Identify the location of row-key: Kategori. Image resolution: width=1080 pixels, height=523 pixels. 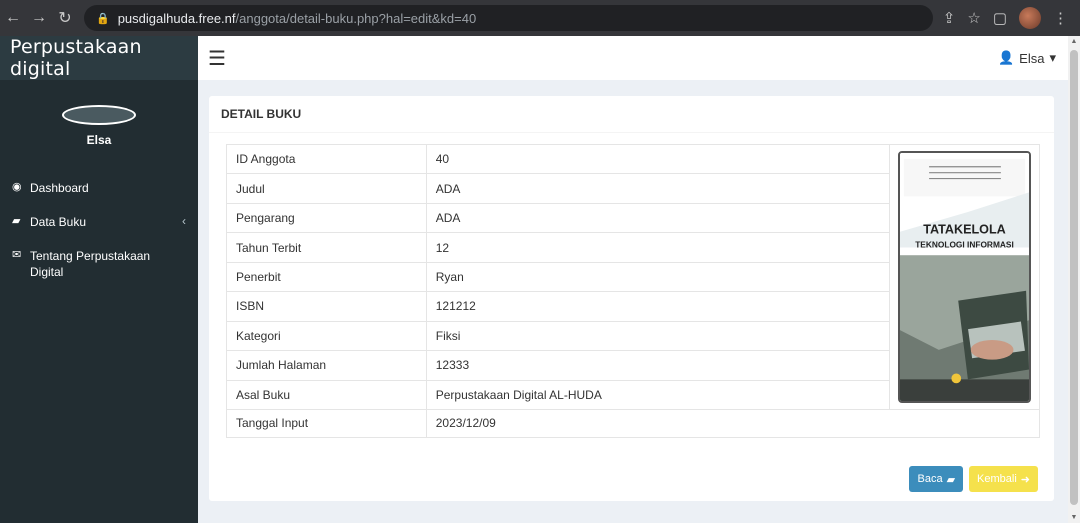
(326, 336).